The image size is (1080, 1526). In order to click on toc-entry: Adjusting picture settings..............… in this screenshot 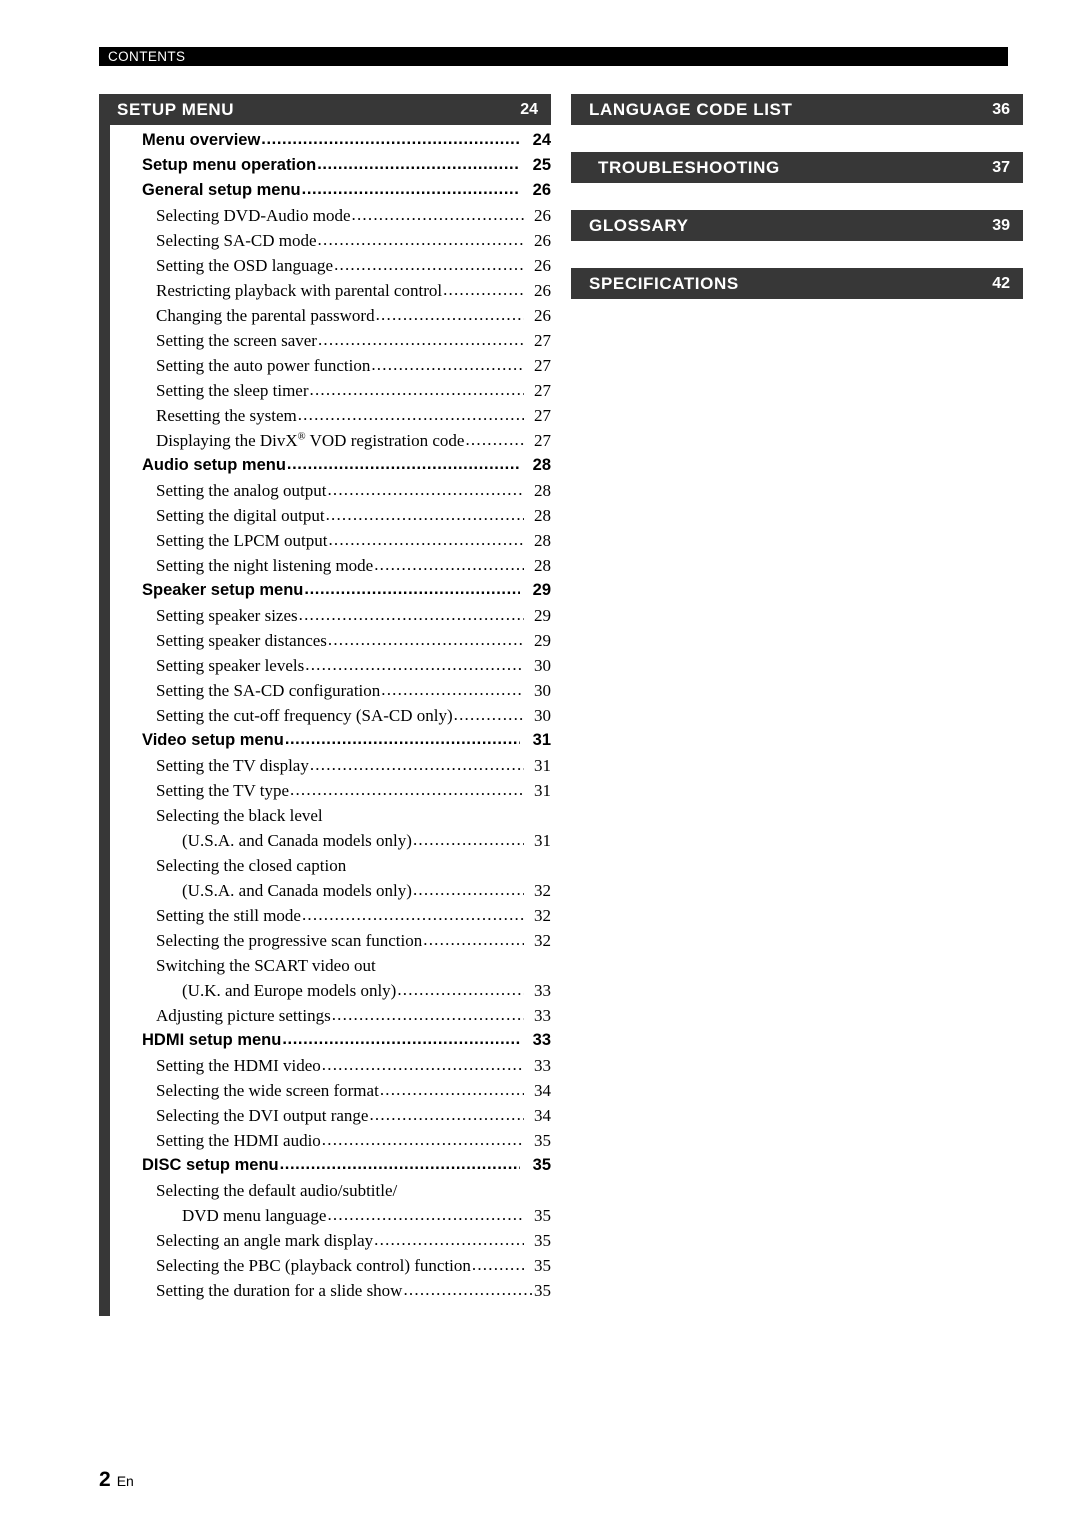, I will do `click(330, 1018)`.